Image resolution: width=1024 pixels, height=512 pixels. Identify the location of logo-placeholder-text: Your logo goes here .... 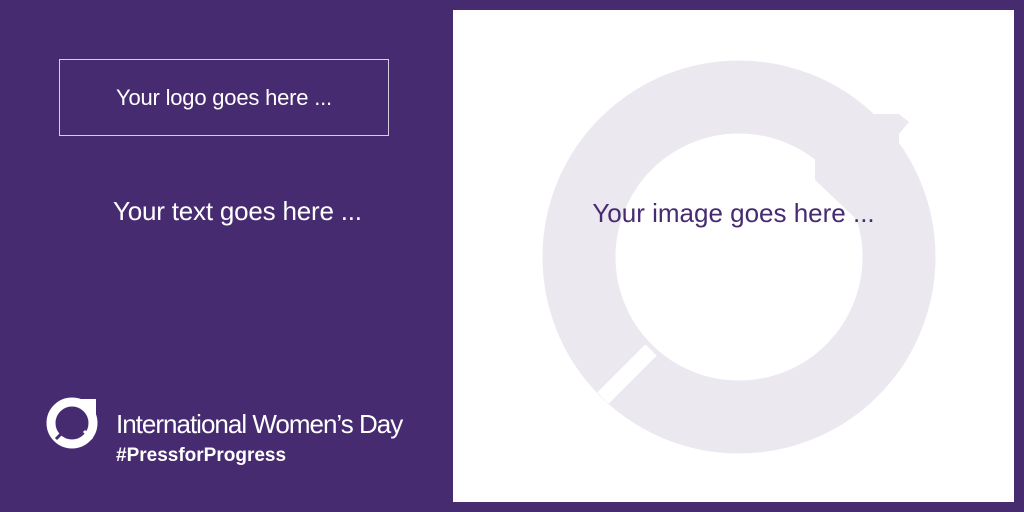
(224, 97).